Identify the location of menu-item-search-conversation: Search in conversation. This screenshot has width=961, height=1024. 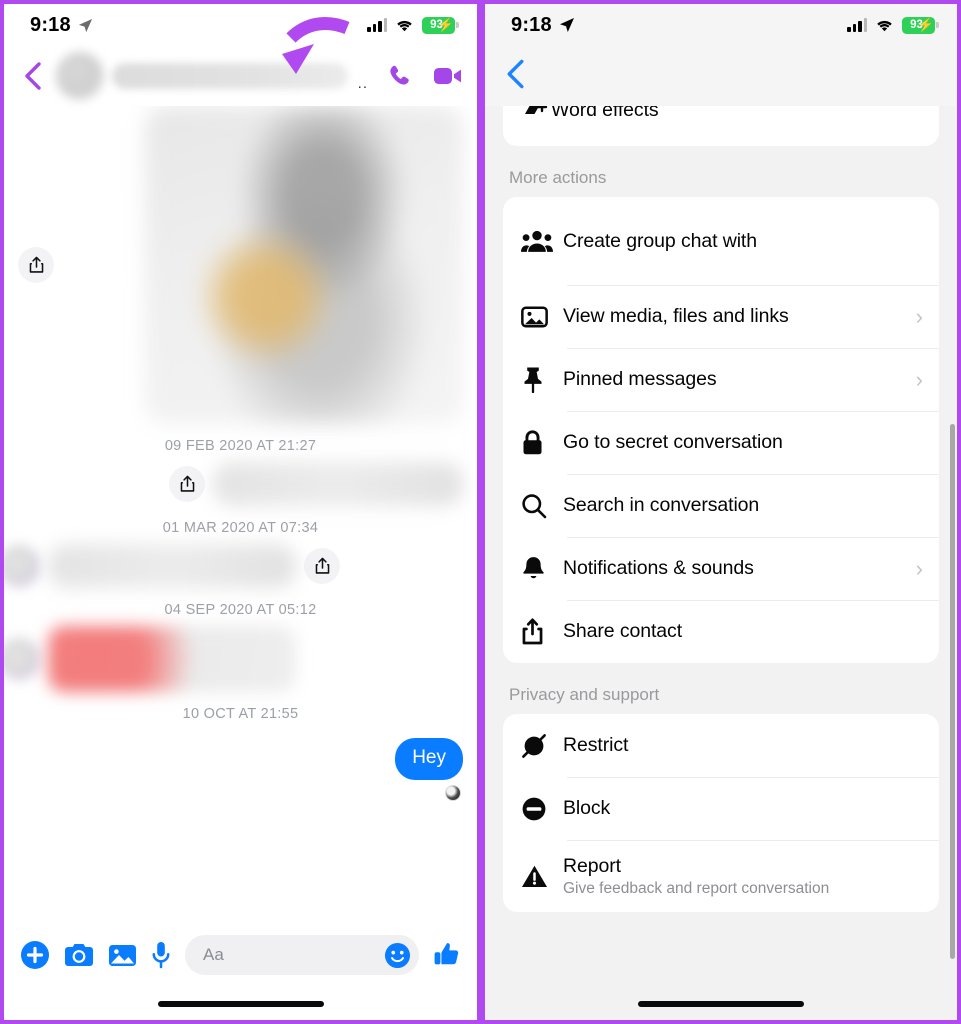
(721, 505).